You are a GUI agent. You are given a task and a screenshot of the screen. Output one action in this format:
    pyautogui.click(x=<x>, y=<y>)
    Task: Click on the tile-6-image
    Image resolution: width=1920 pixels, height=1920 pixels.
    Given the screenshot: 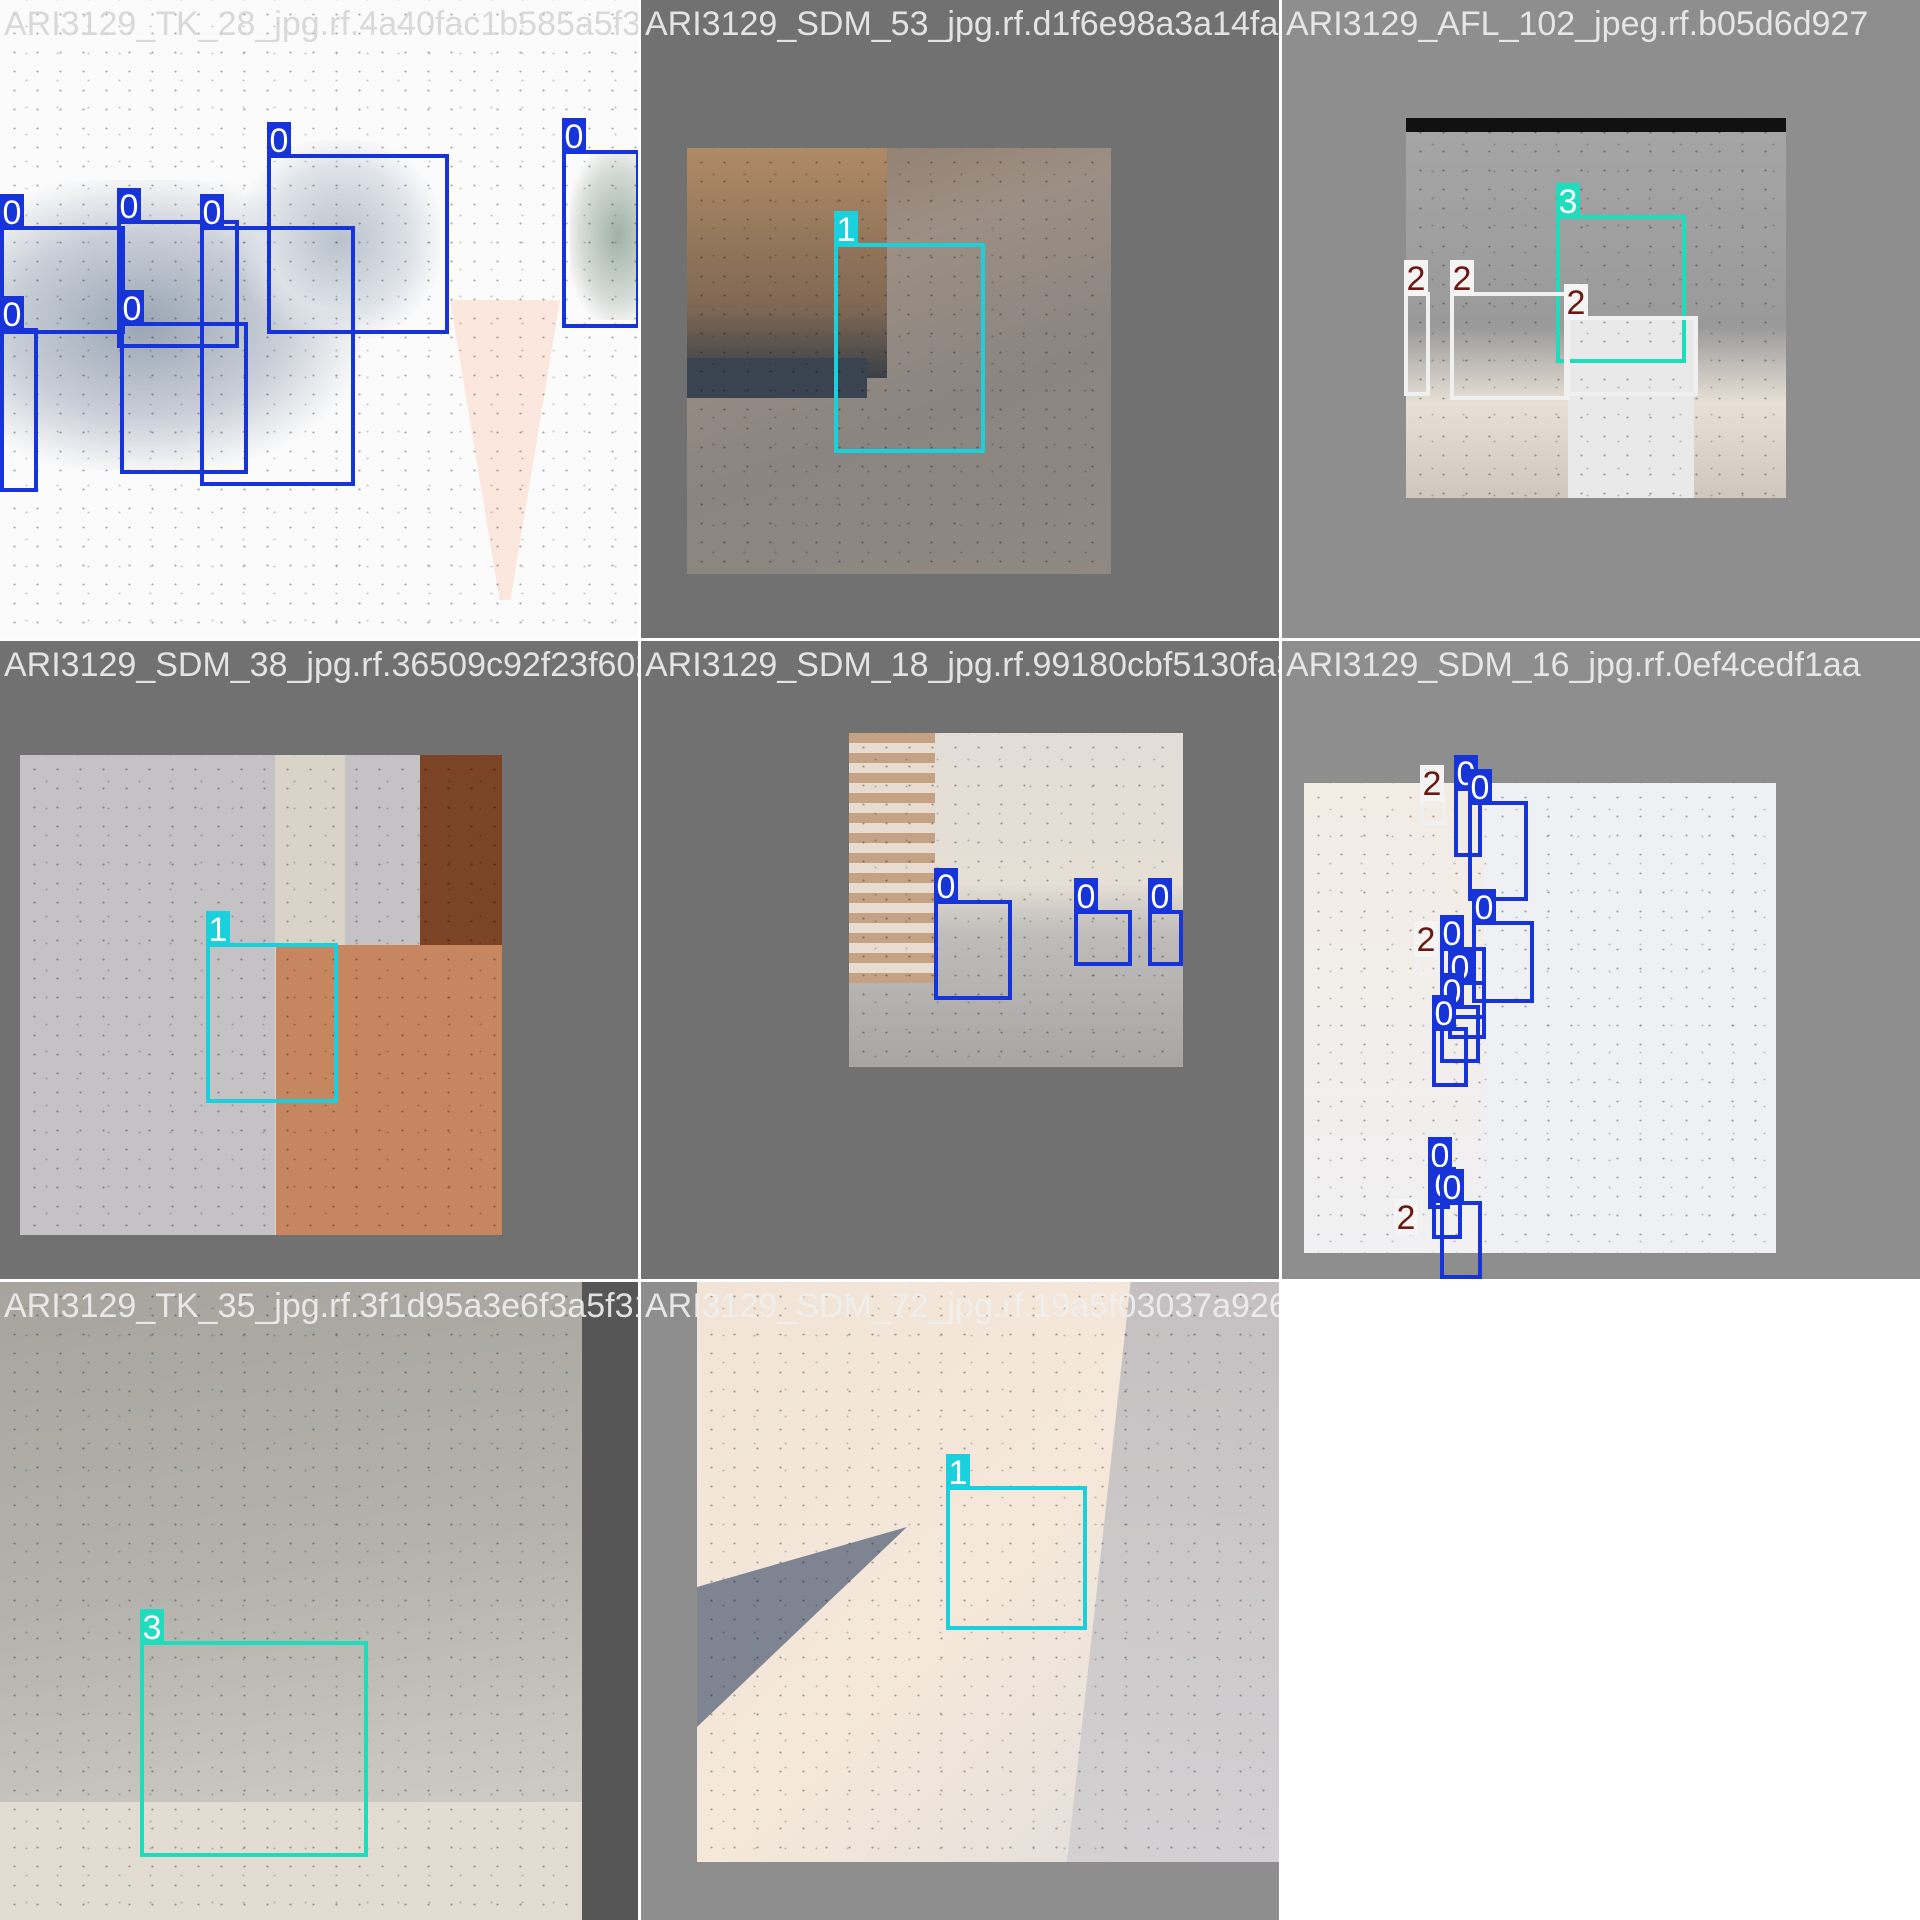 What is the action you would take?
    pyautogui.click(x=1540, y=1018)
    